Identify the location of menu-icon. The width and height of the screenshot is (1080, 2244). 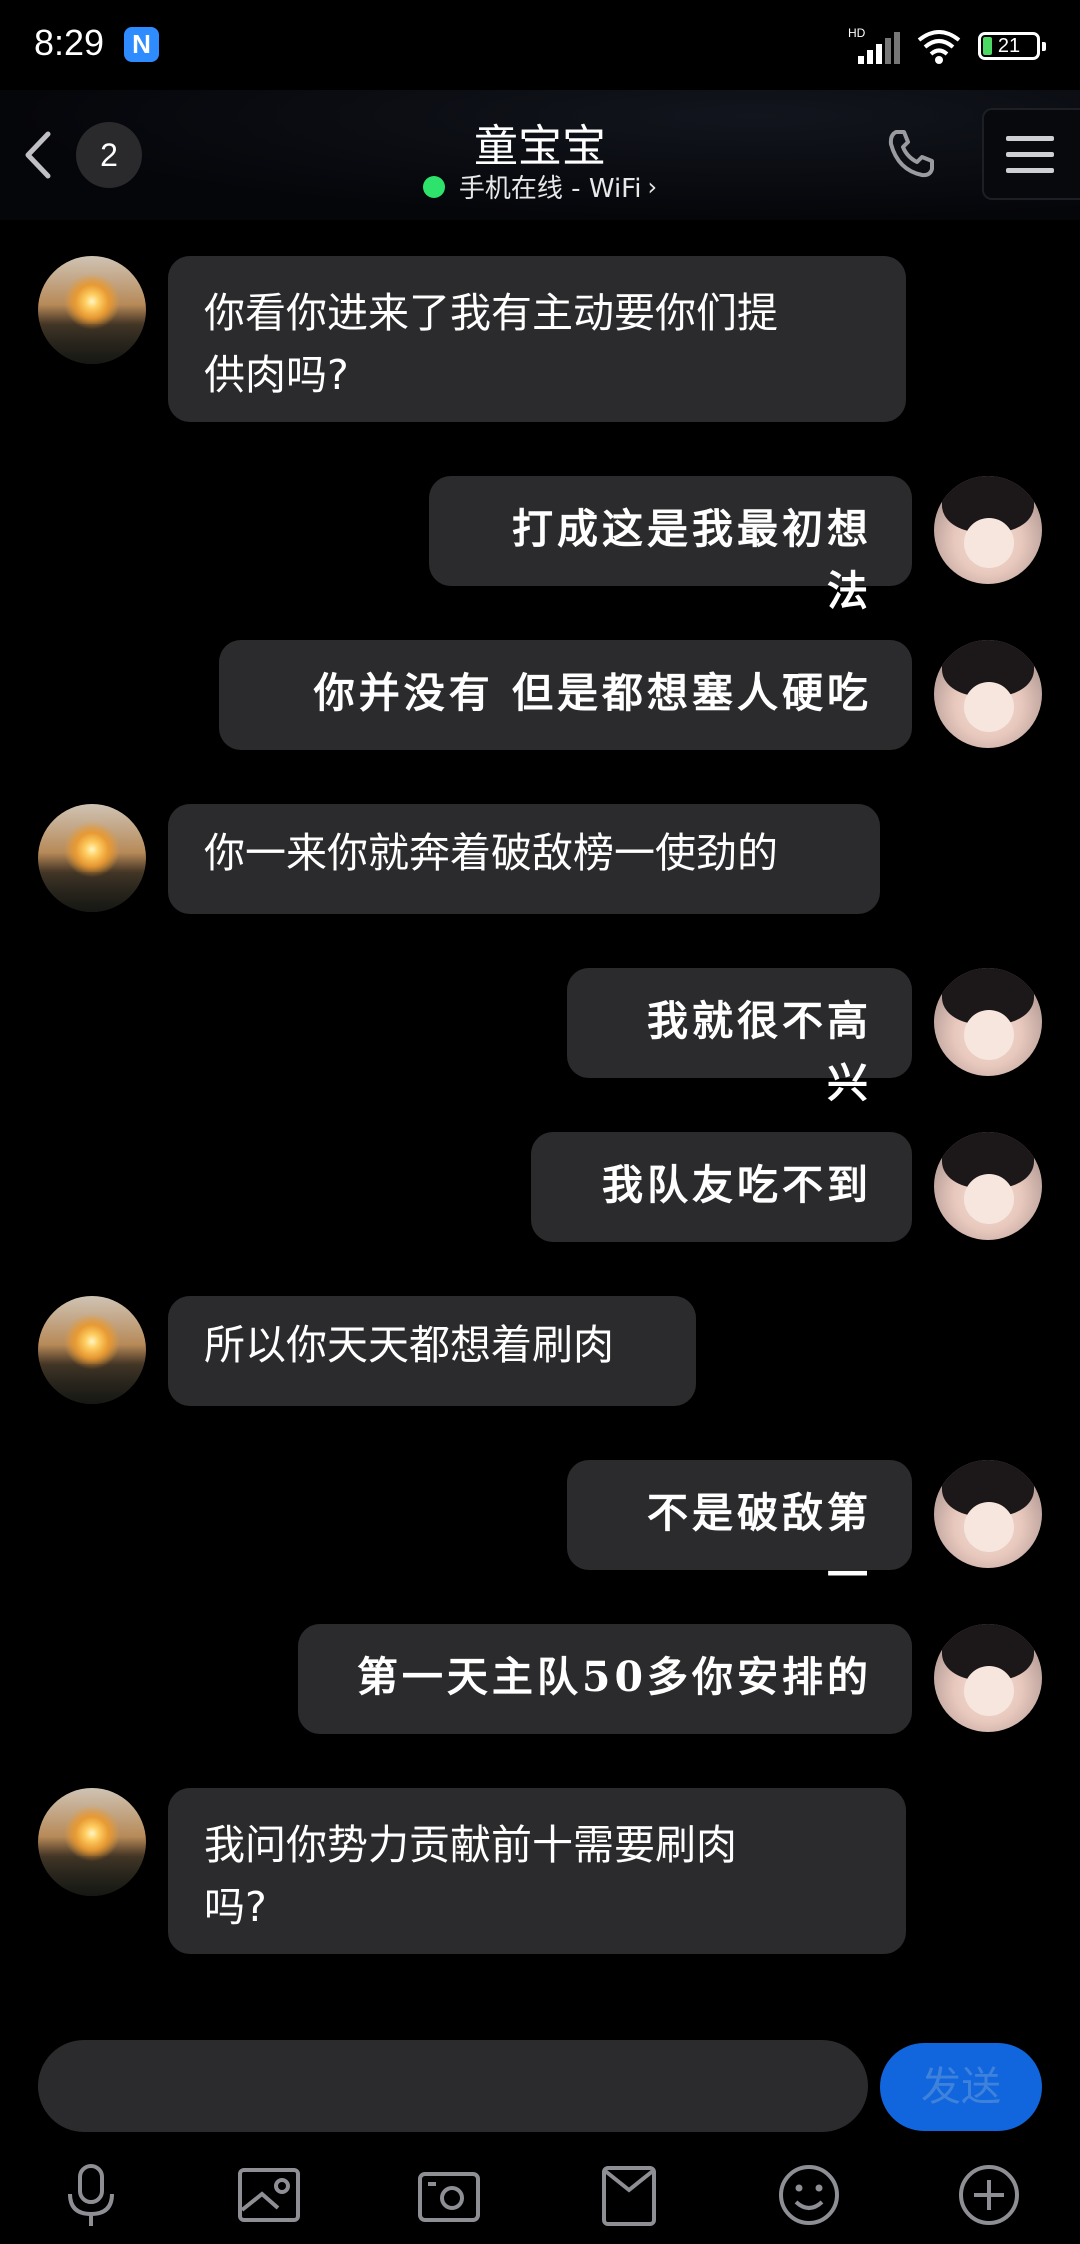
(1031, 154).